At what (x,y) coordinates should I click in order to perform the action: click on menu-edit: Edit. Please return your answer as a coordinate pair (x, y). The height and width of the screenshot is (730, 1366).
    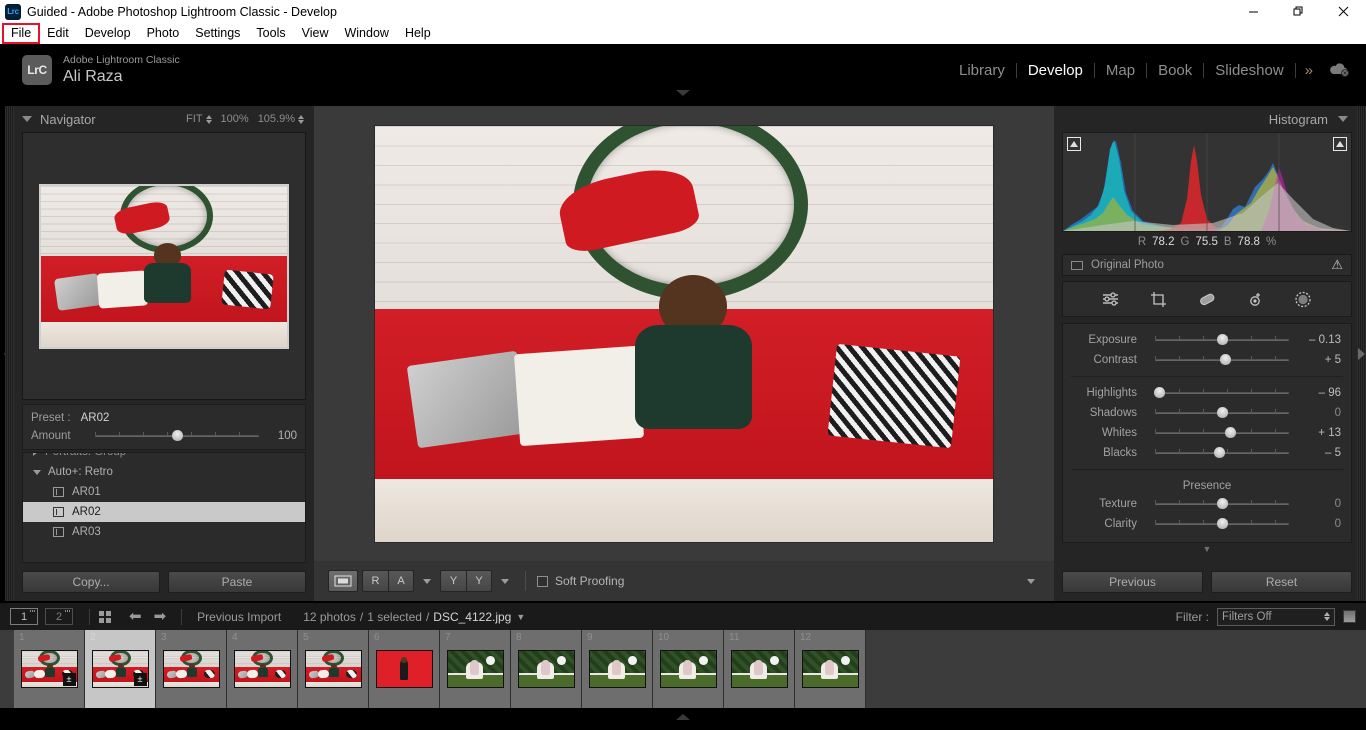
    Looking at the image, I should click on (58, 33).